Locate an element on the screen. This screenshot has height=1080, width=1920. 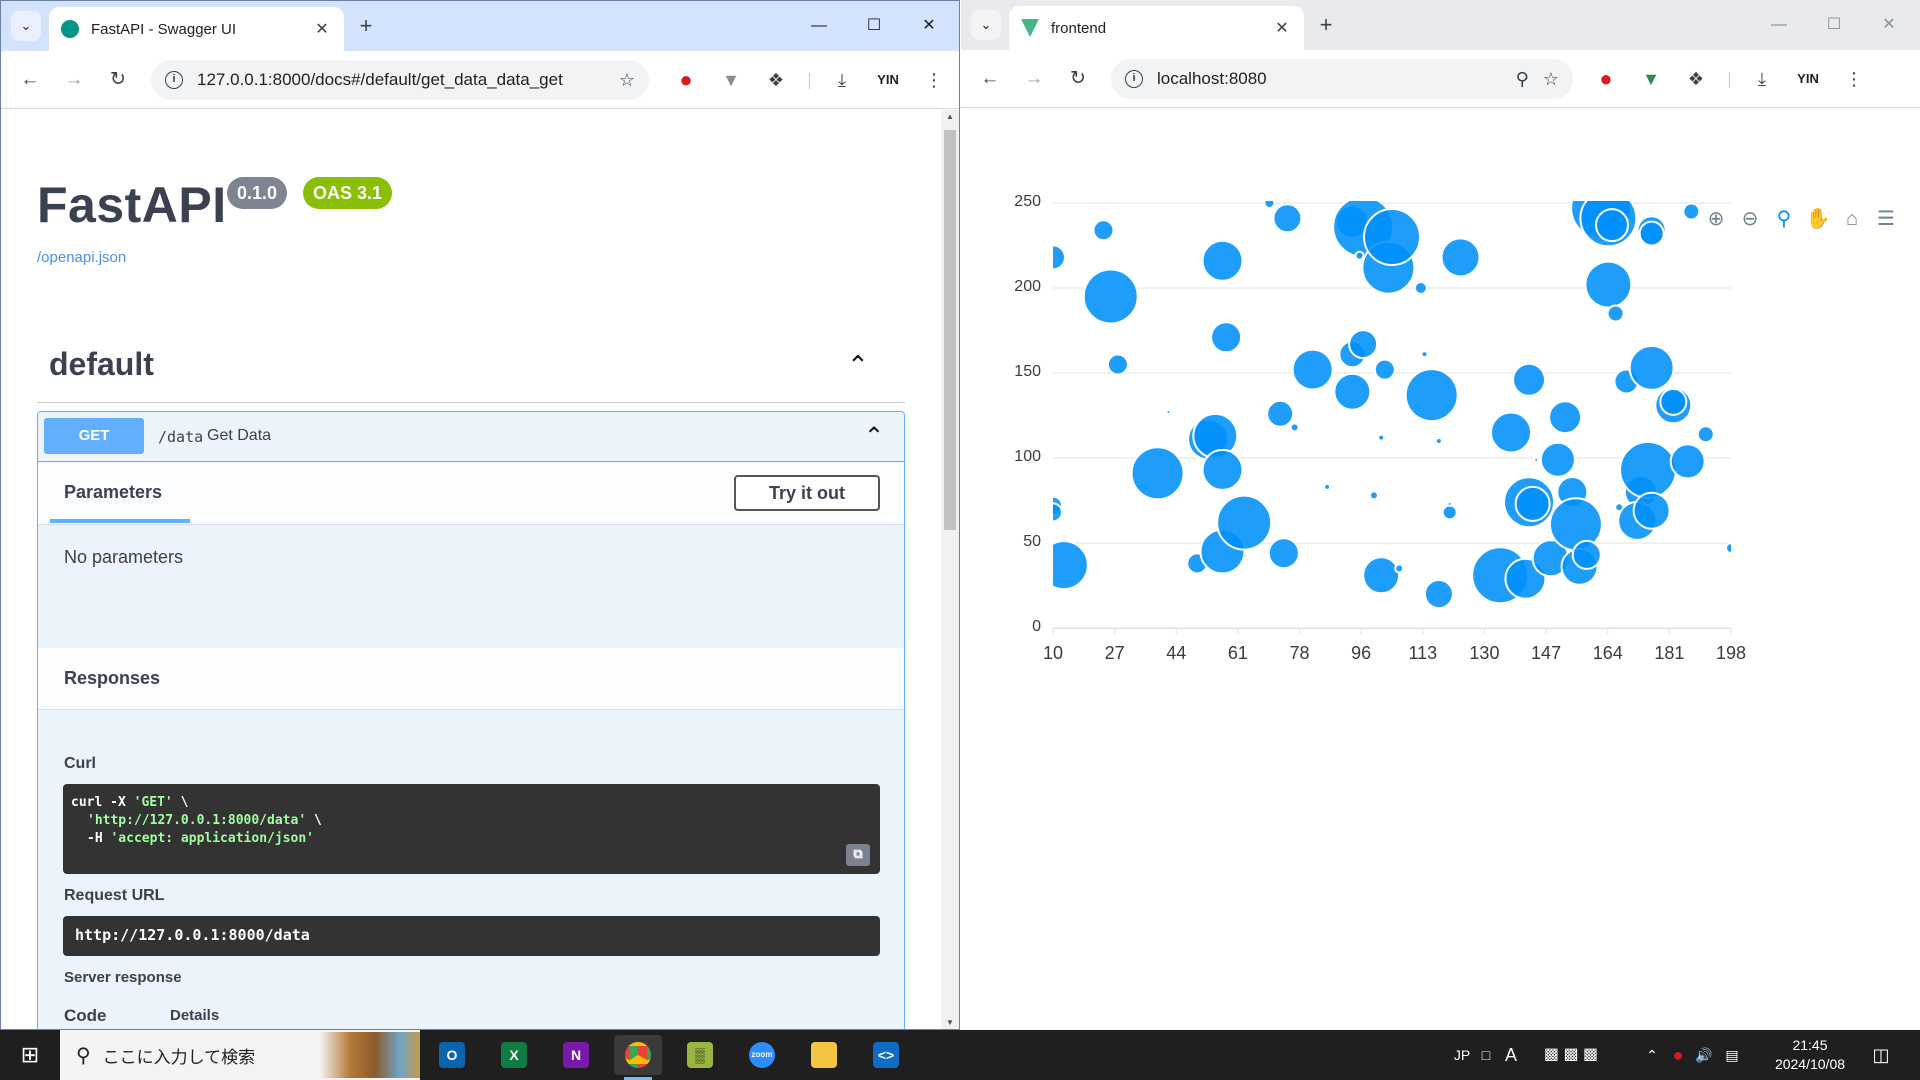
vue-devtools-icon: ▼ is located at coordinates (1651, 79).